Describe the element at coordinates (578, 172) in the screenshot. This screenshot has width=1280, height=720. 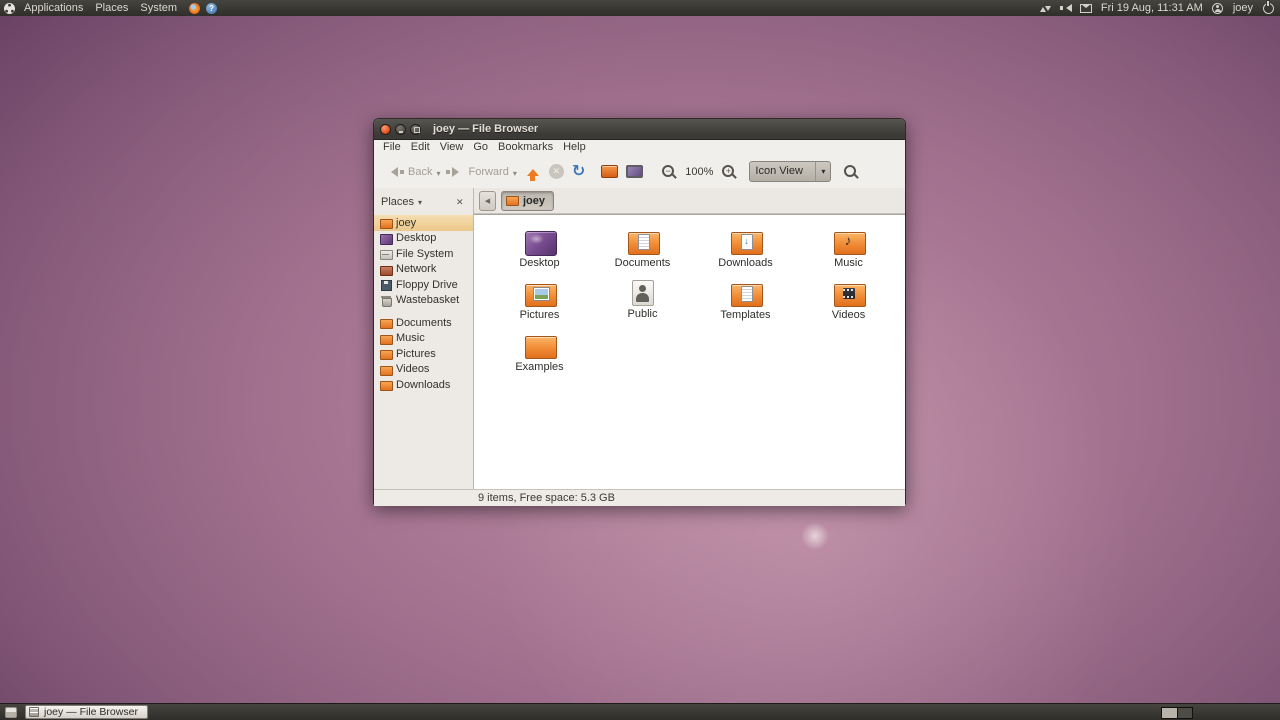
I see `reload-button` at that location.